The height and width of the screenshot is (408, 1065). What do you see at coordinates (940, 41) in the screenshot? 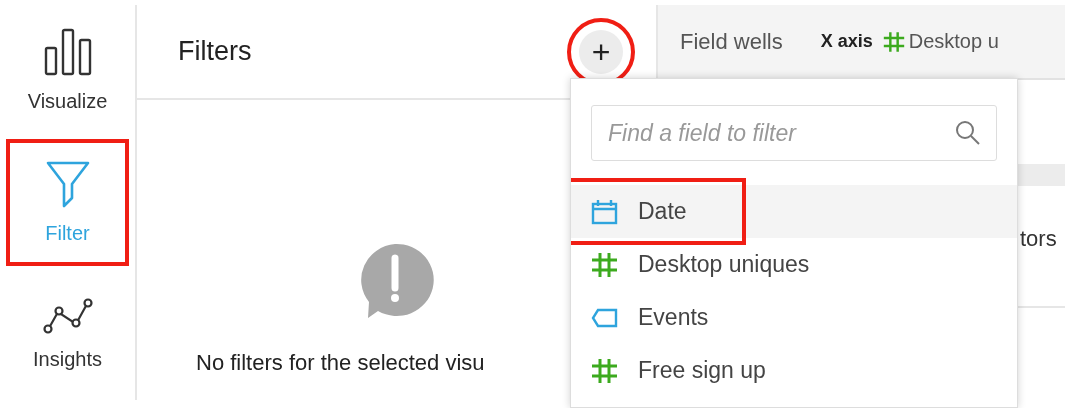
I see `x-axis-field: Desktop u` at bounding box center [940, 41].